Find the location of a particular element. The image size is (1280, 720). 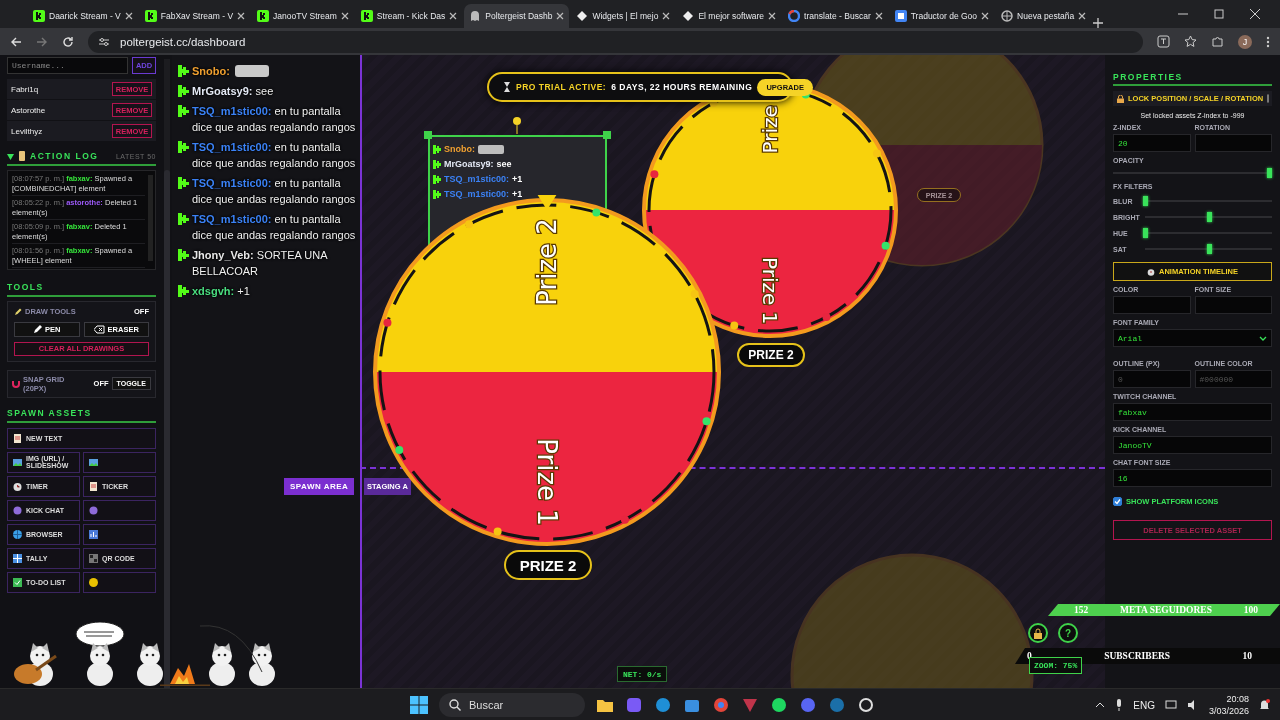

stopwatch-icon is located at coordinates (1151, 271).